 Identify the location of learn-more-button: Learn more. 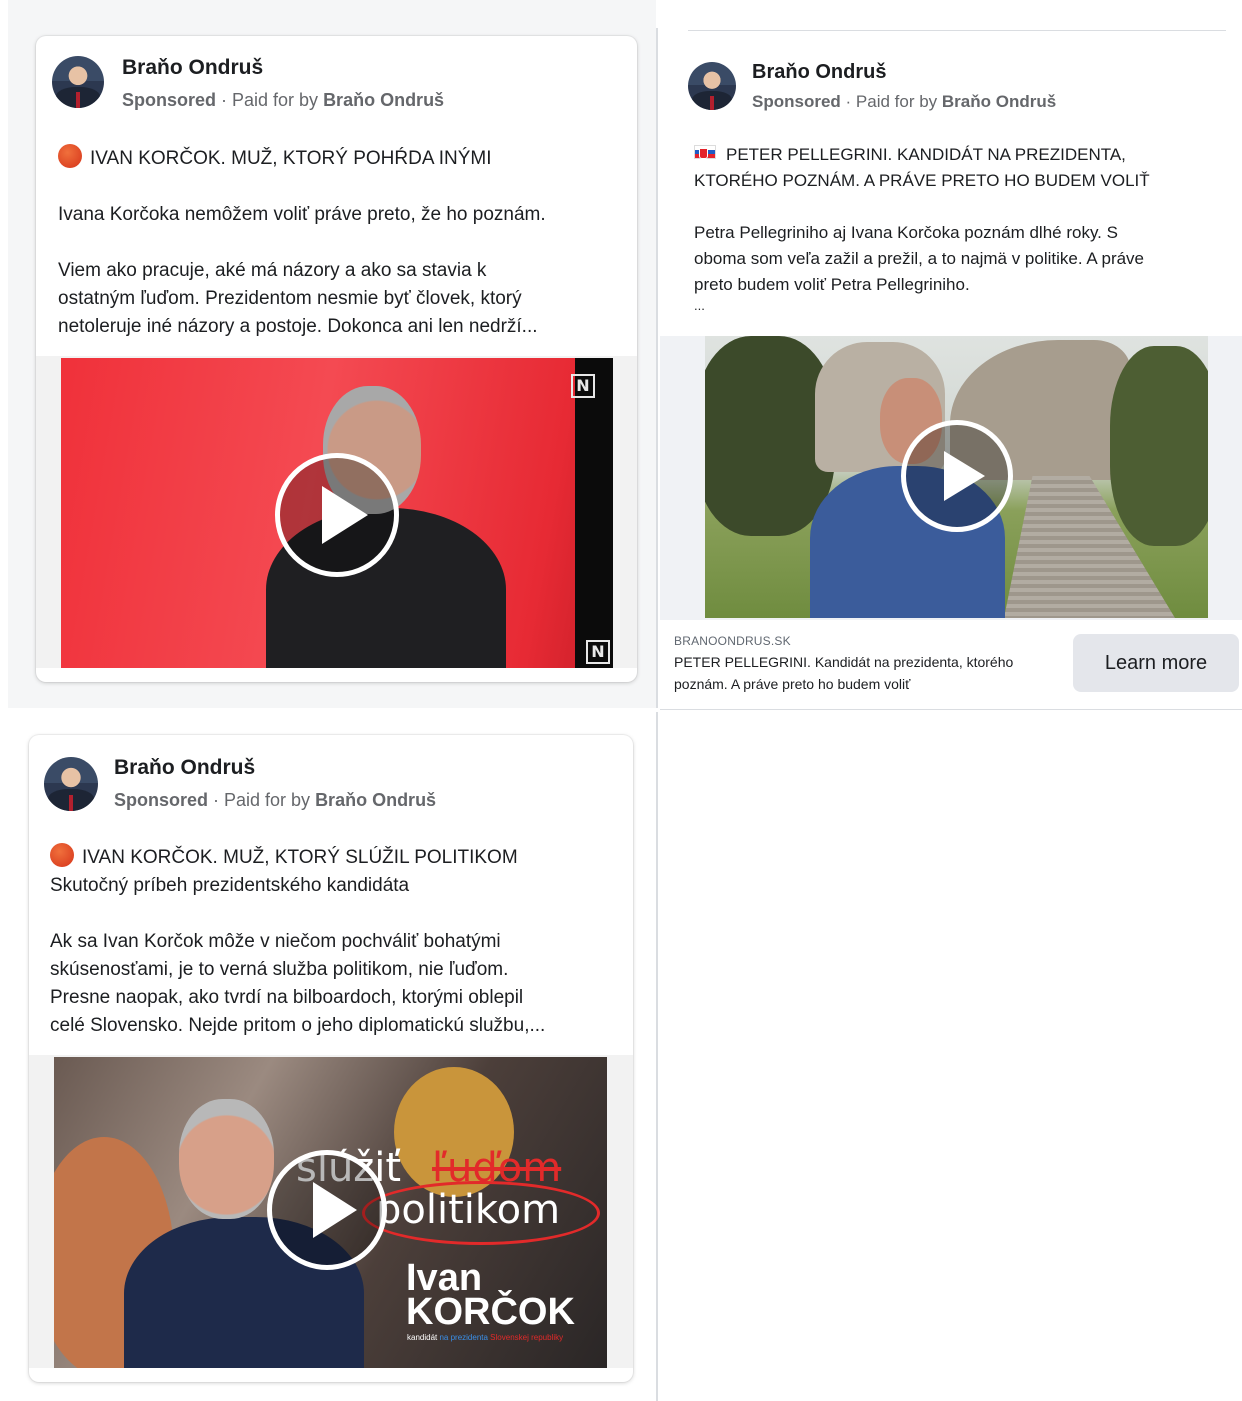
(1156, 663).